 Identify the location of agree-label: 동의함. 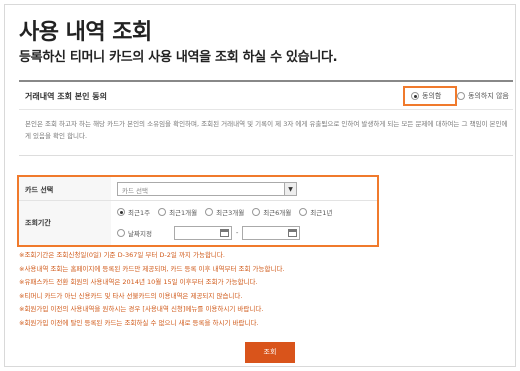
(432, 96).